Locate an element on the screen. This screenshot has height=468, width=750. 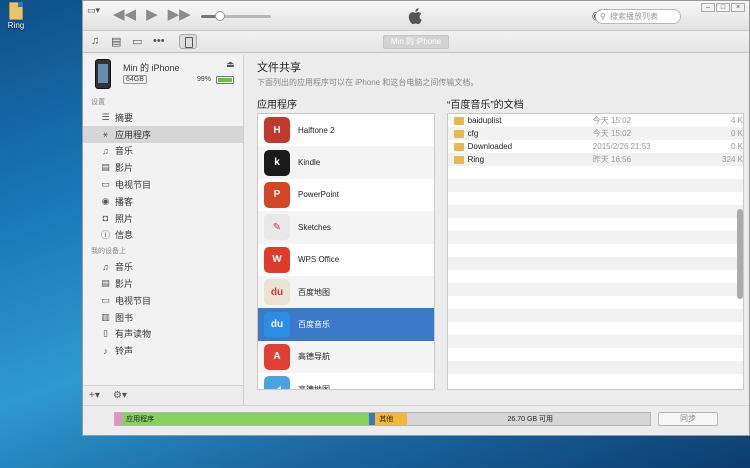
page-title: 文件共享 is located at coordinates (279, 68).